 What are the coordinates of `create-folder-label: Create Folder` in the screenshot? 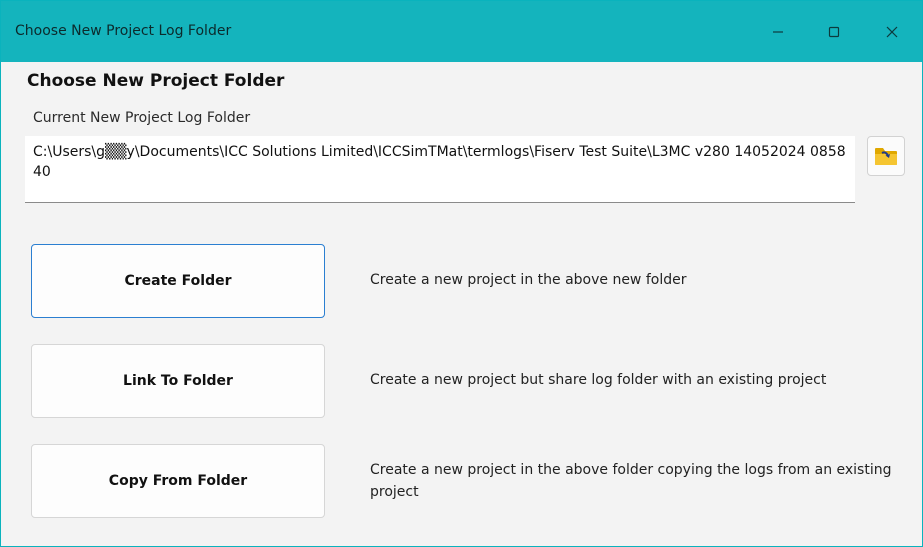 It's located at (178, 281).